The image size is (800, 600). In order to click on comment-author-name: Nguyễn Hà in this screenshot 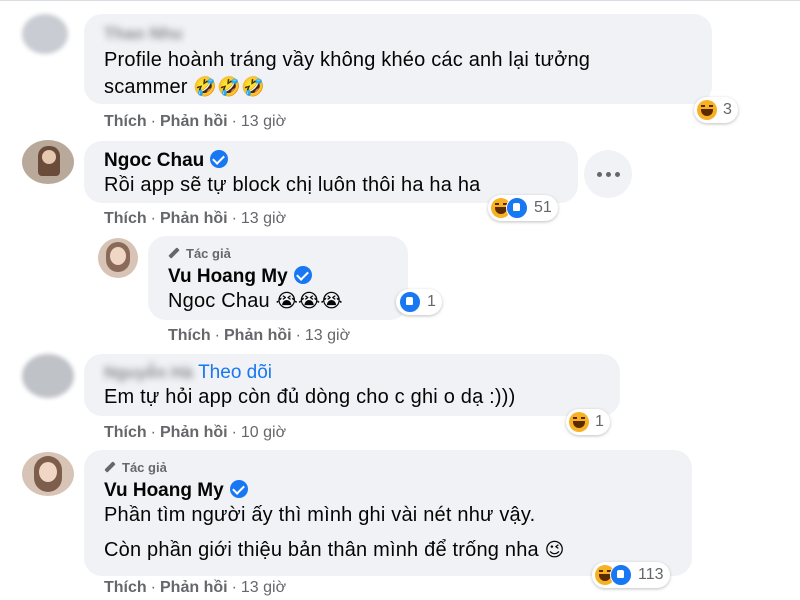, I will do `click(148, 372)`.